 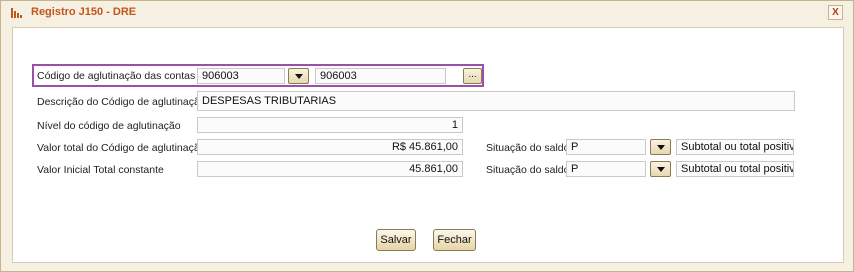 What do you see at coordinates (121, 148) in the screenshot?
I see `valor-total-label: Valor total do Código de aglutinação` at bounding box center [121, 148].